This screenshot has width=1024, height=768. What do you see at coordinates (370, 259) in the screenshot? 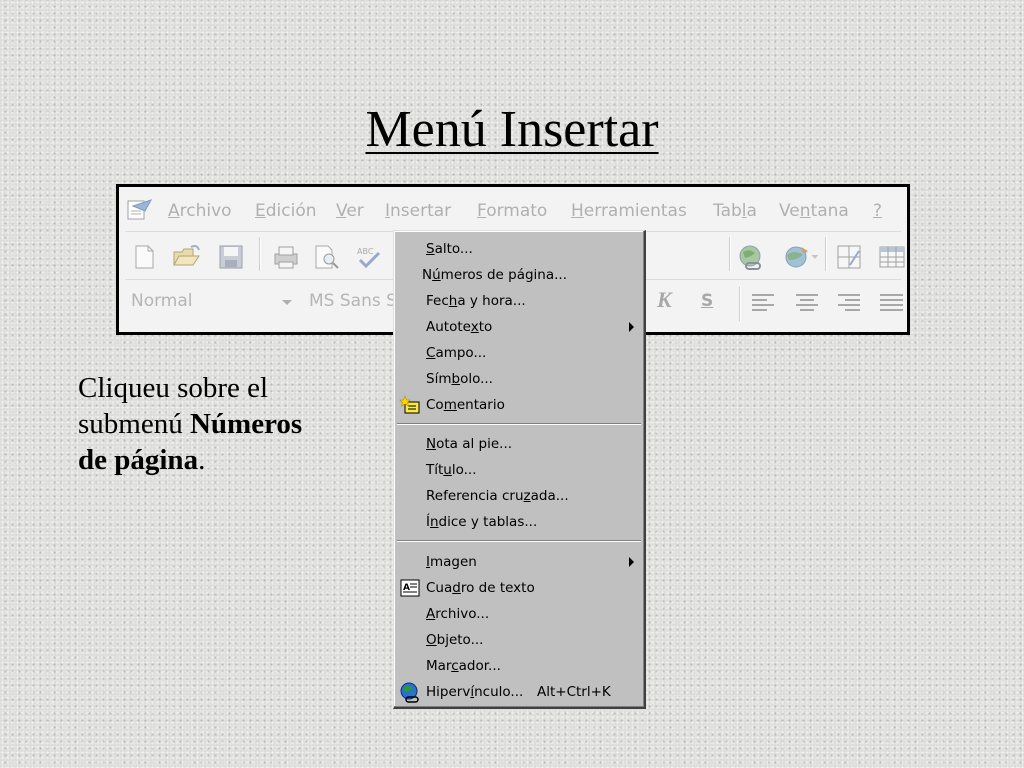
I see `spelling-icon: ABC` at bounding box center [370, 259].